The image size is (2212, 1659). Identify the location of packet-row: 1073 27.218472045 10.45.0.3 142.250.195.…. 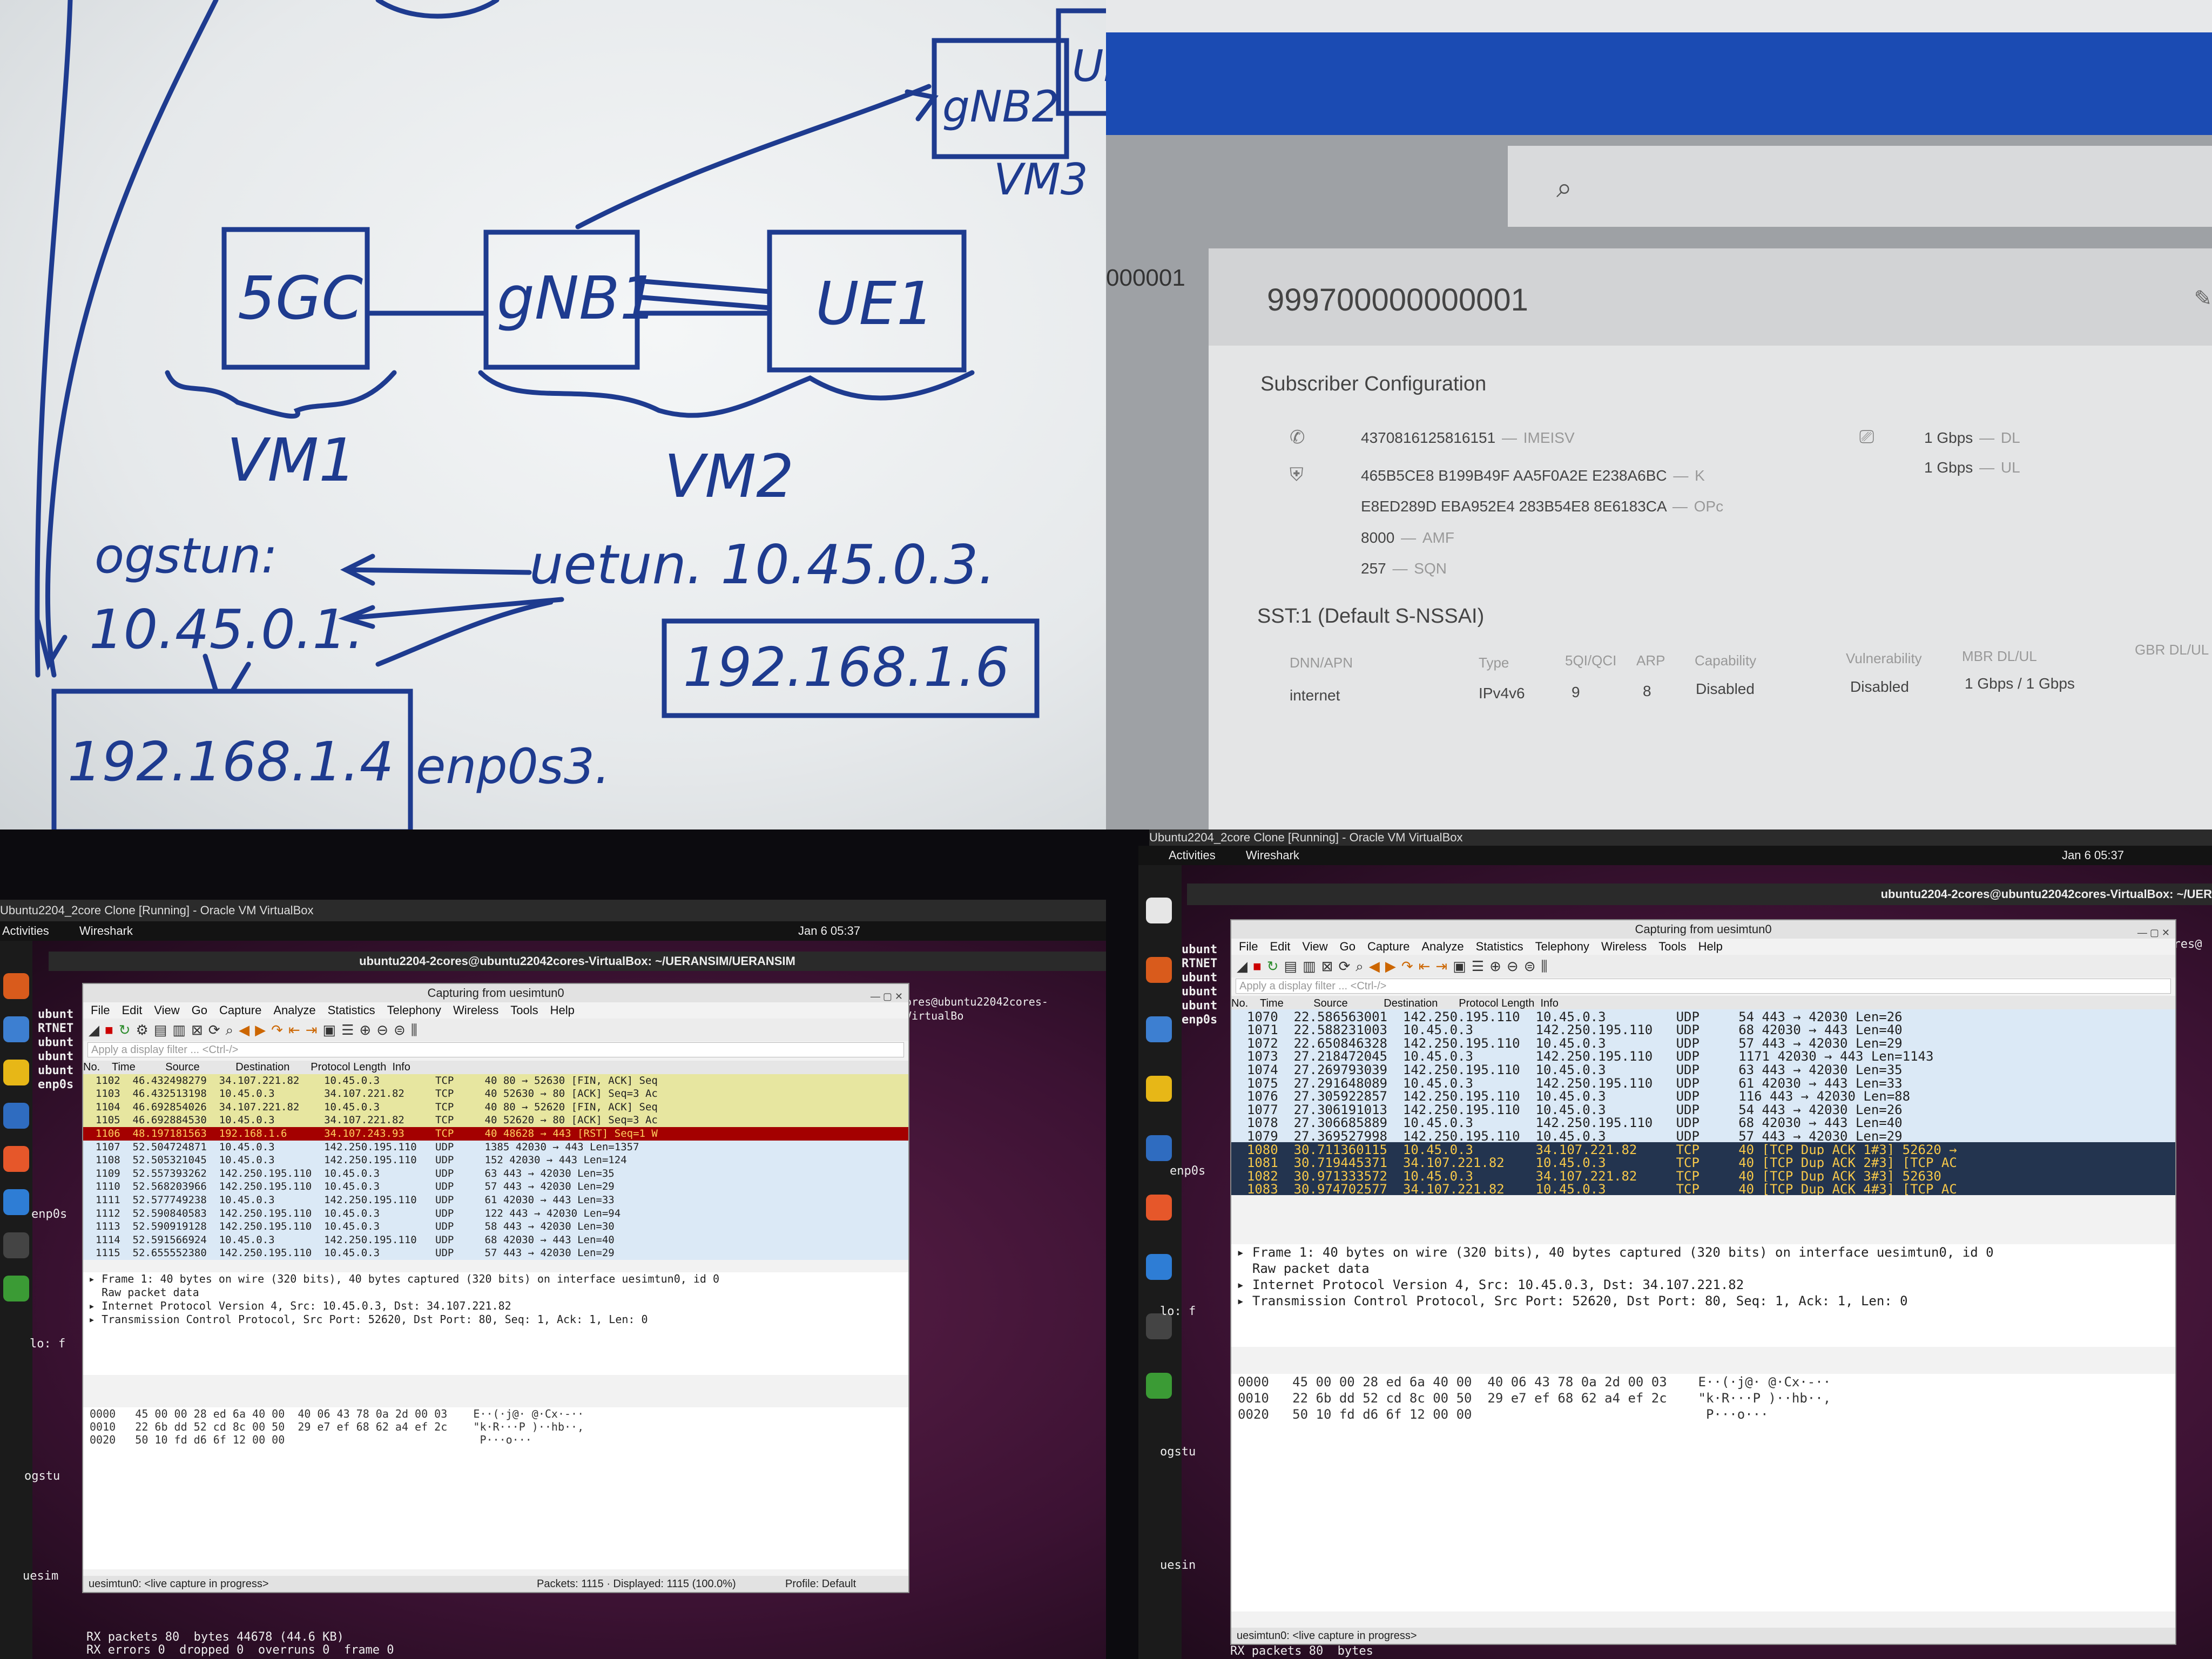
(1703, 1055).